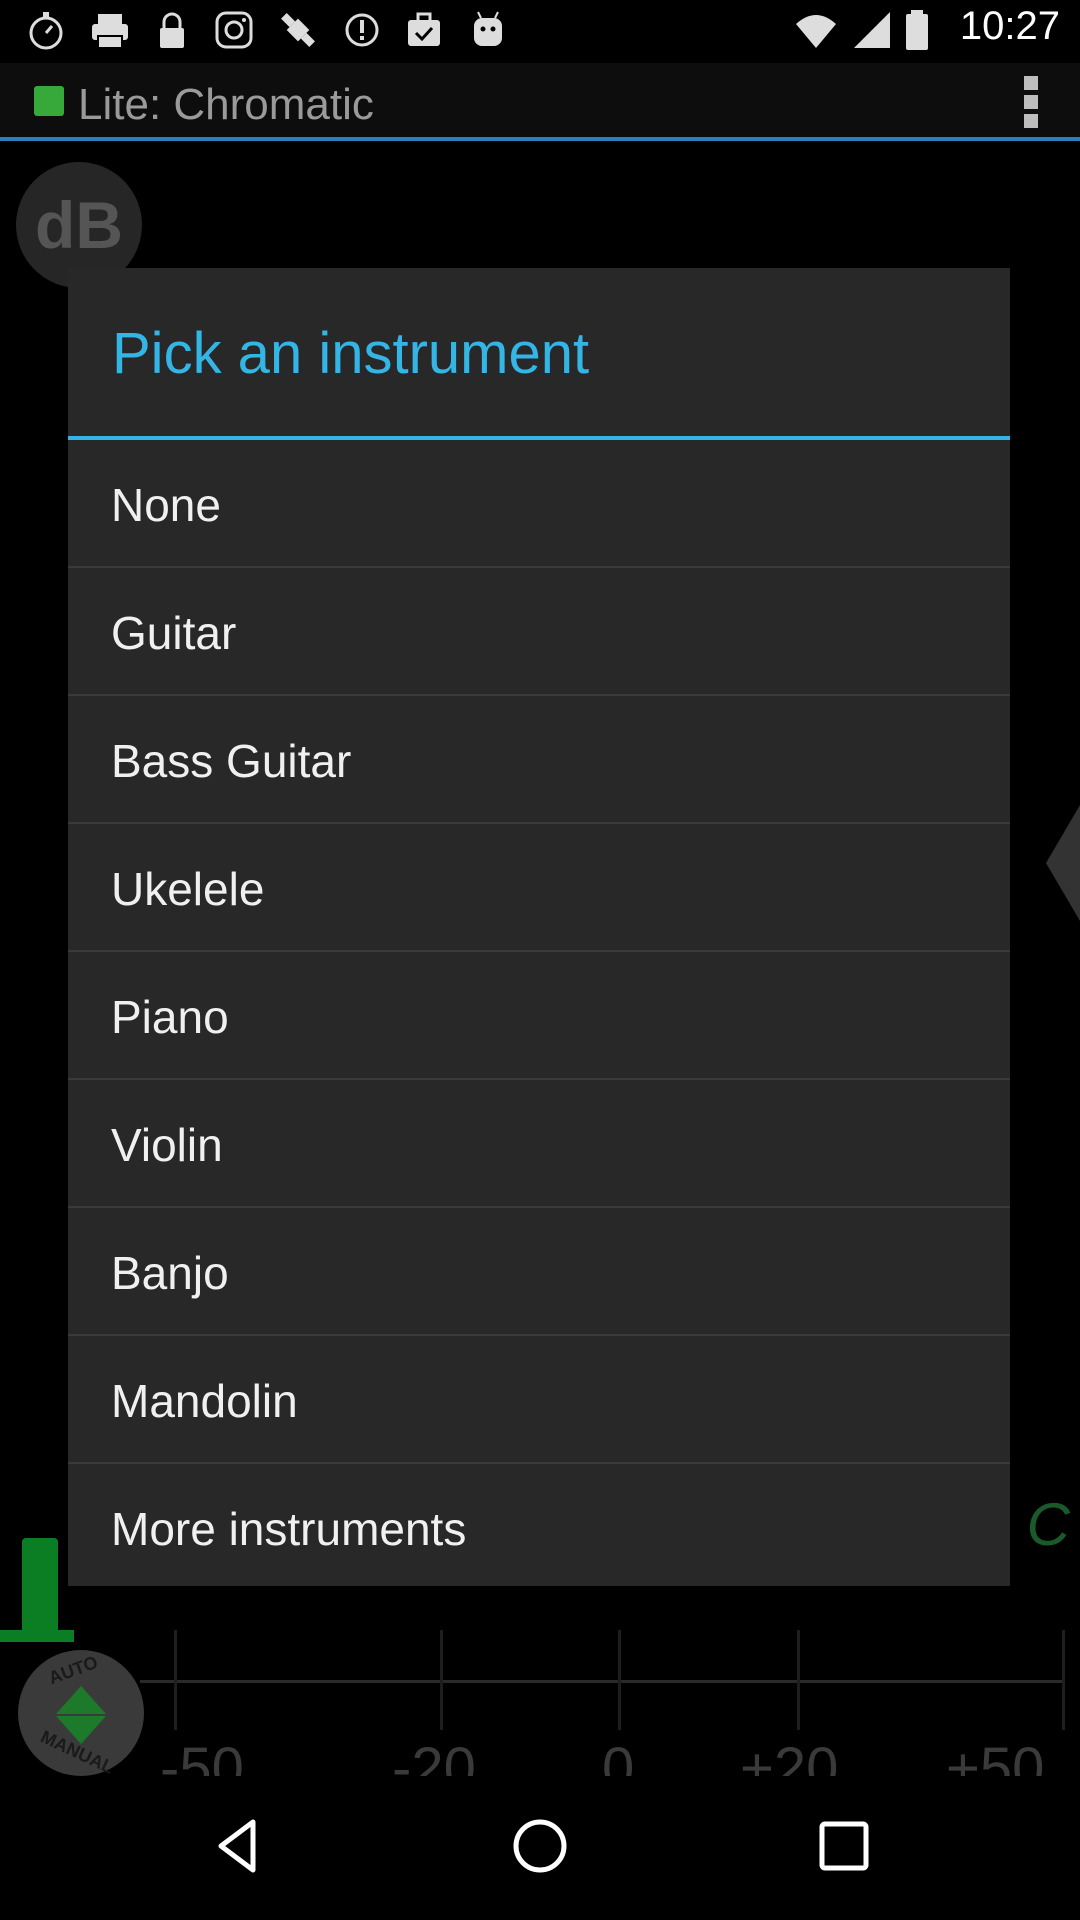  Describe the element at coordinates (539, 888) in the screenshot. I see `instrument-option-ukelele: Ukelele` at that location.